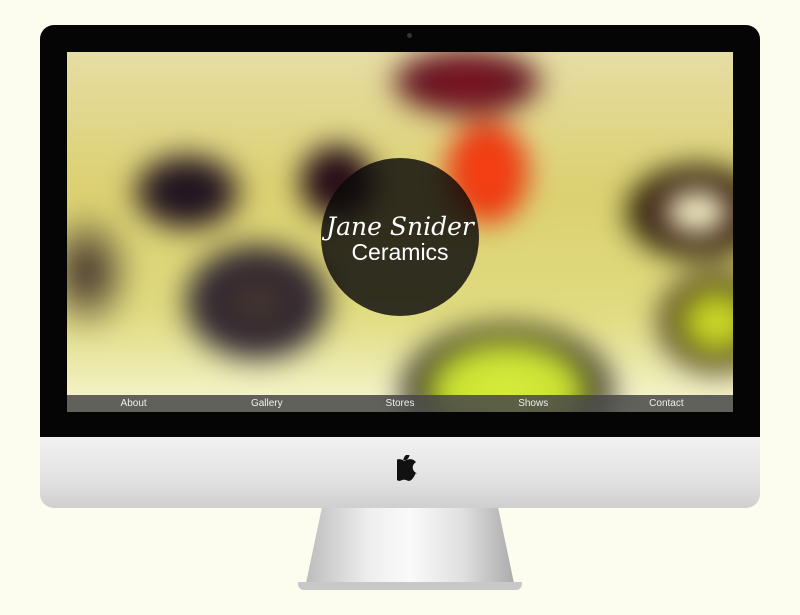 The image size is (800, 615). Describe the element at coordinates (133, 403) in the screenshot. I see `nav-about: About` at that location.